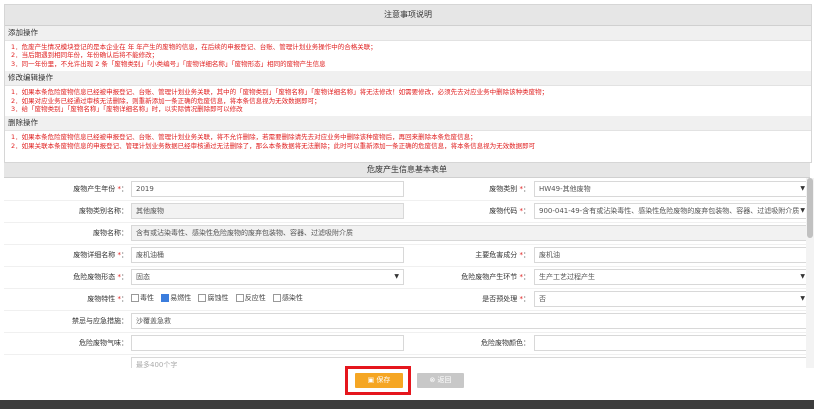 Image resolution: width=814 pixels, height=409 pixels. What do you see at coordinates (509, 211) in the screenshot?
I see `code-label: 废物代码 *：` at bounding box center [509, 211].